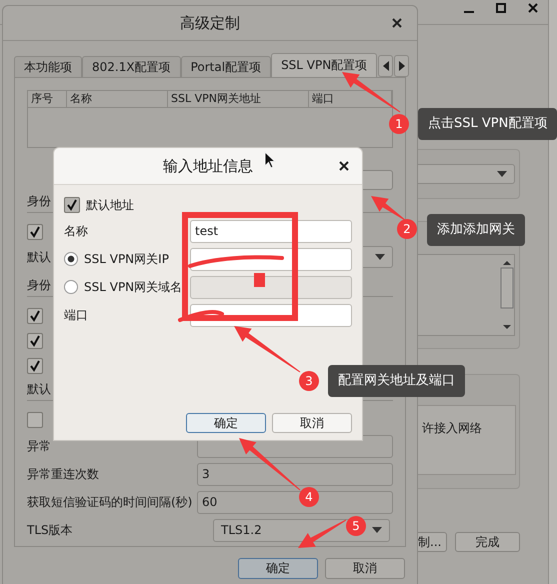 The image size is (557, 584). I want to click on field-label: 异常重连次数, so click(63, 474).